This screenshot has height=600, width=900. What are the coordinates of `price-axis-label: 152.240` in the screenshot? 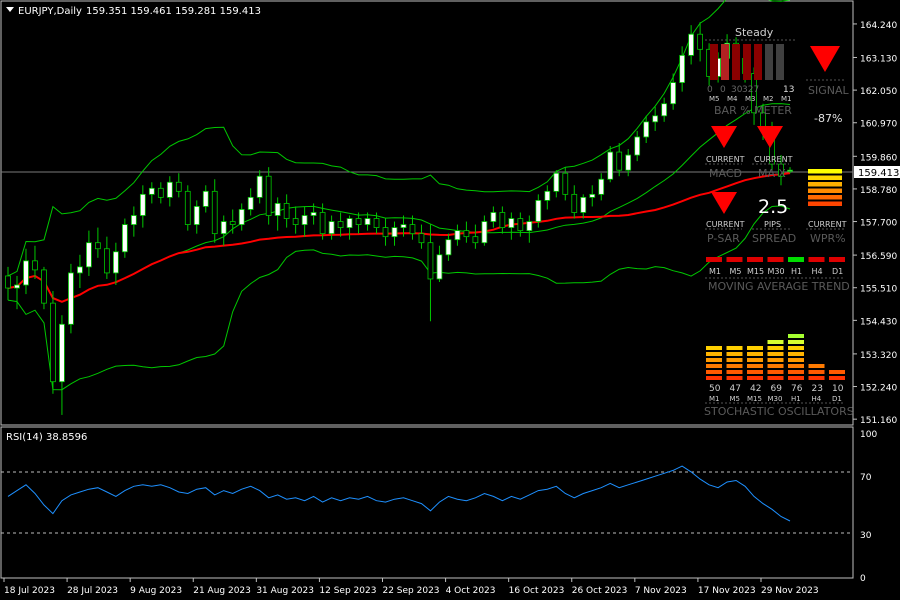 It's located at (878, 389).